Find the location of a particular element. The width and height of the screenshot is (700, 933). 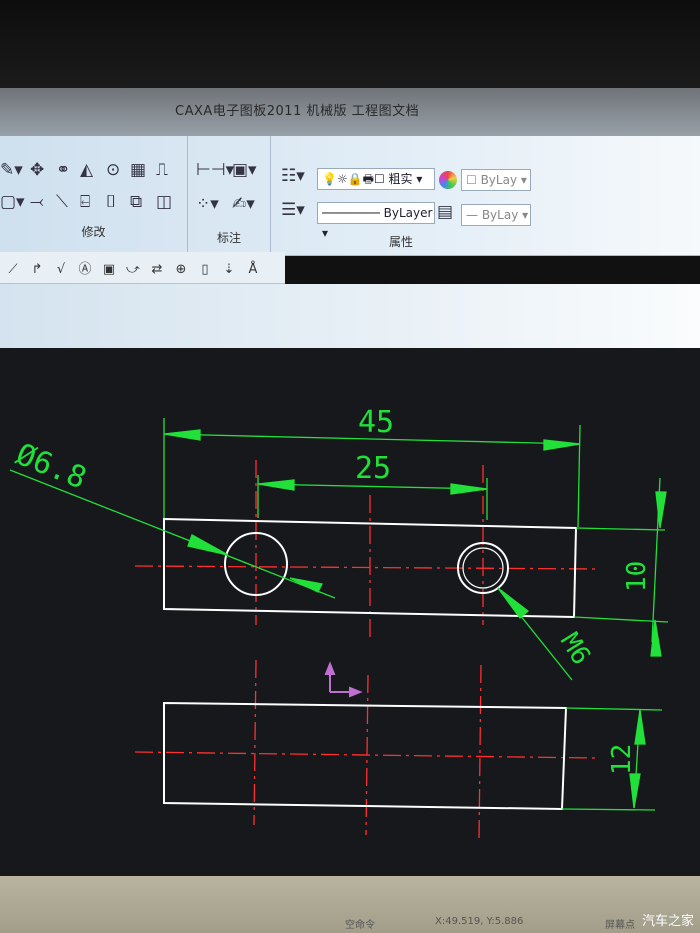

dimension-group: ⊢⊣▾ ▣▾ ⁘▾ ✍▾ 标注 is located at coordinates (229, 195).